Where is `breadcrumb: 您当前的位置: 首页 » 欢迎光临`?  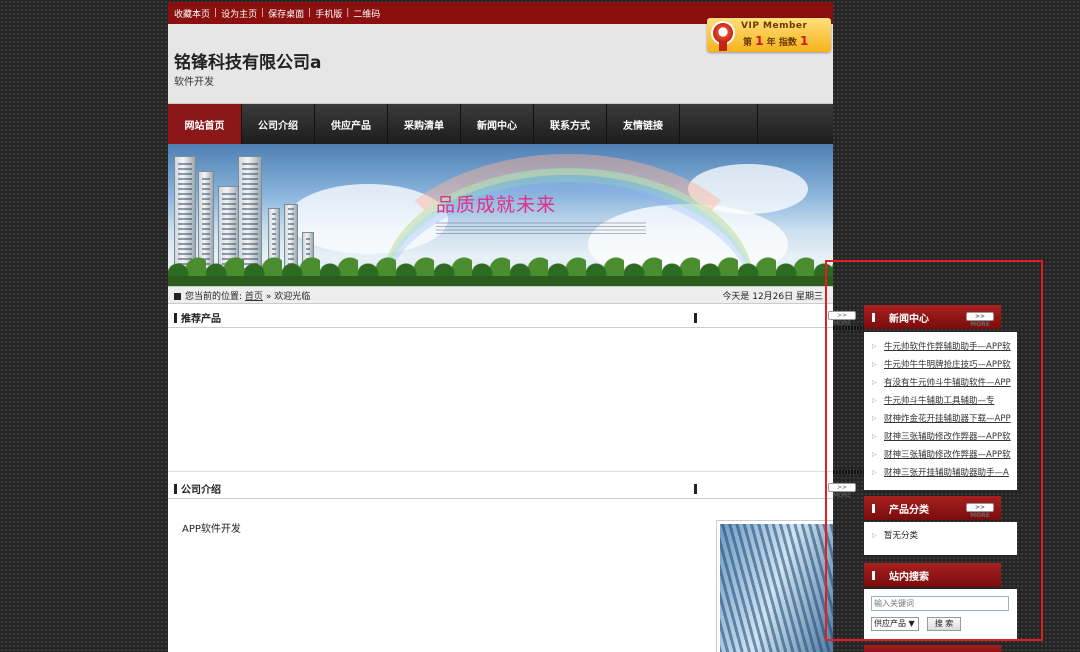
breadcrumb: 您当前的位置: 首页 » 欢迎光临 is located at coordinates (242, 295).